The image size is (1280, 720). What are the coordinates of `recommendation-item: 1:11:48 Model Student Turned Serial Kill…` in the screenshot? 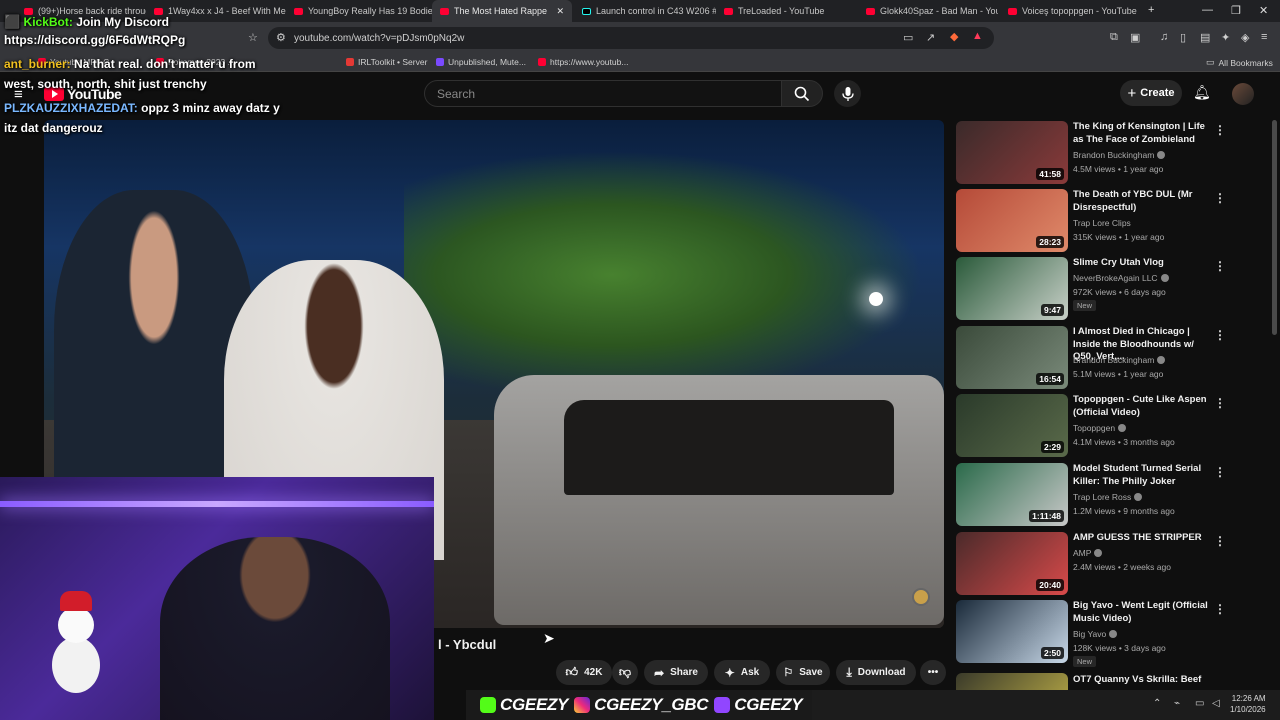 It's located at (1116, 496).